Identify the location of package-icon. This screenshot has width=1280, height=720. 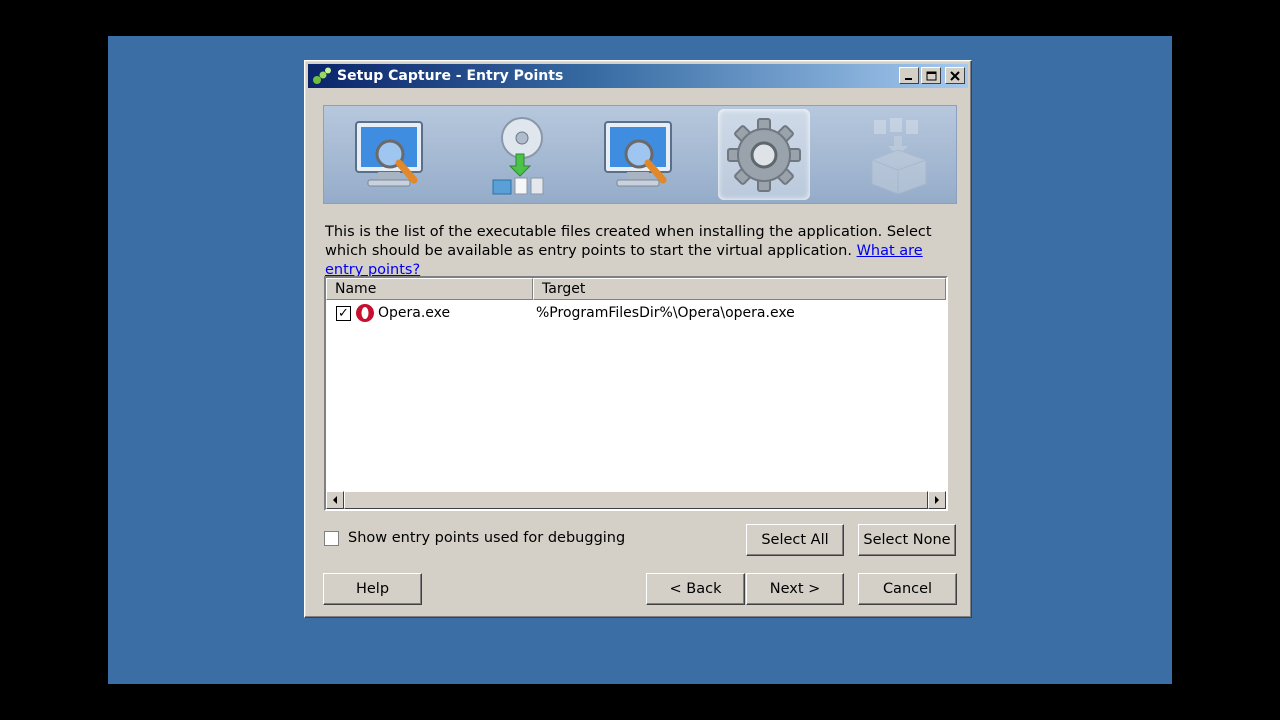
(899, 156).